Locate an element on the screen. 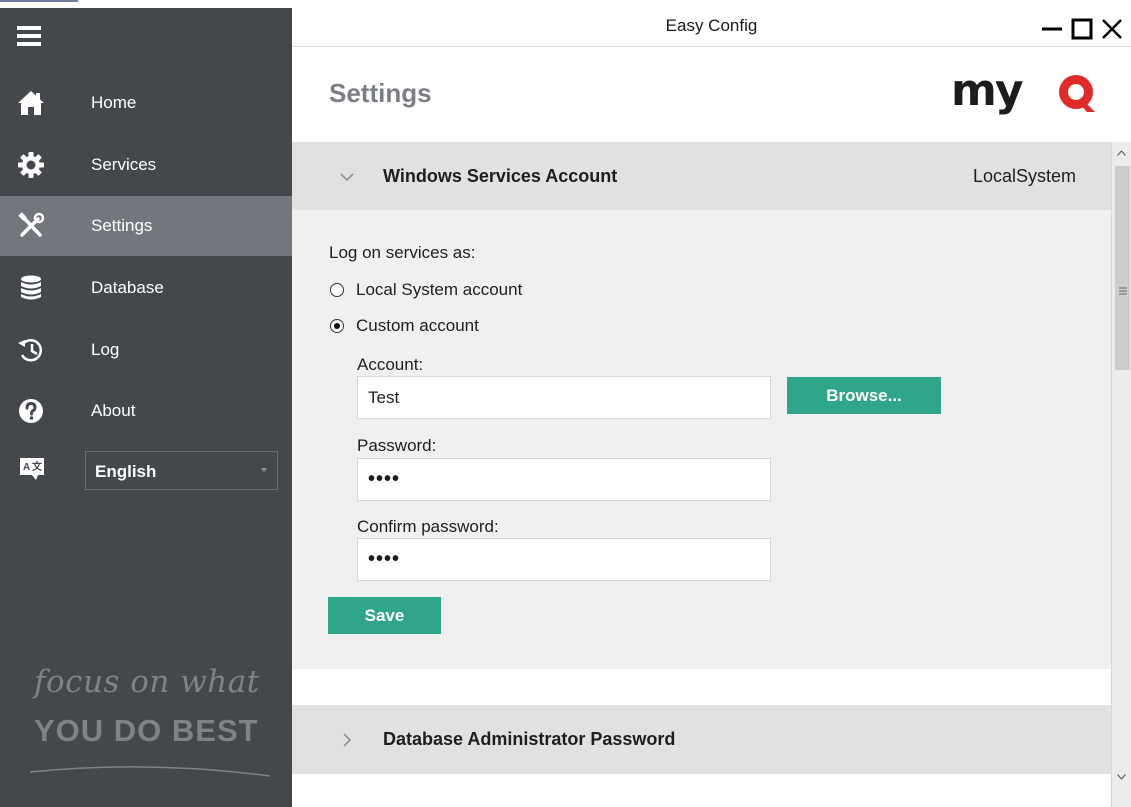 The image size is (1131, 807). sidebar-item-log: Log is located at coordinates (146, 350).